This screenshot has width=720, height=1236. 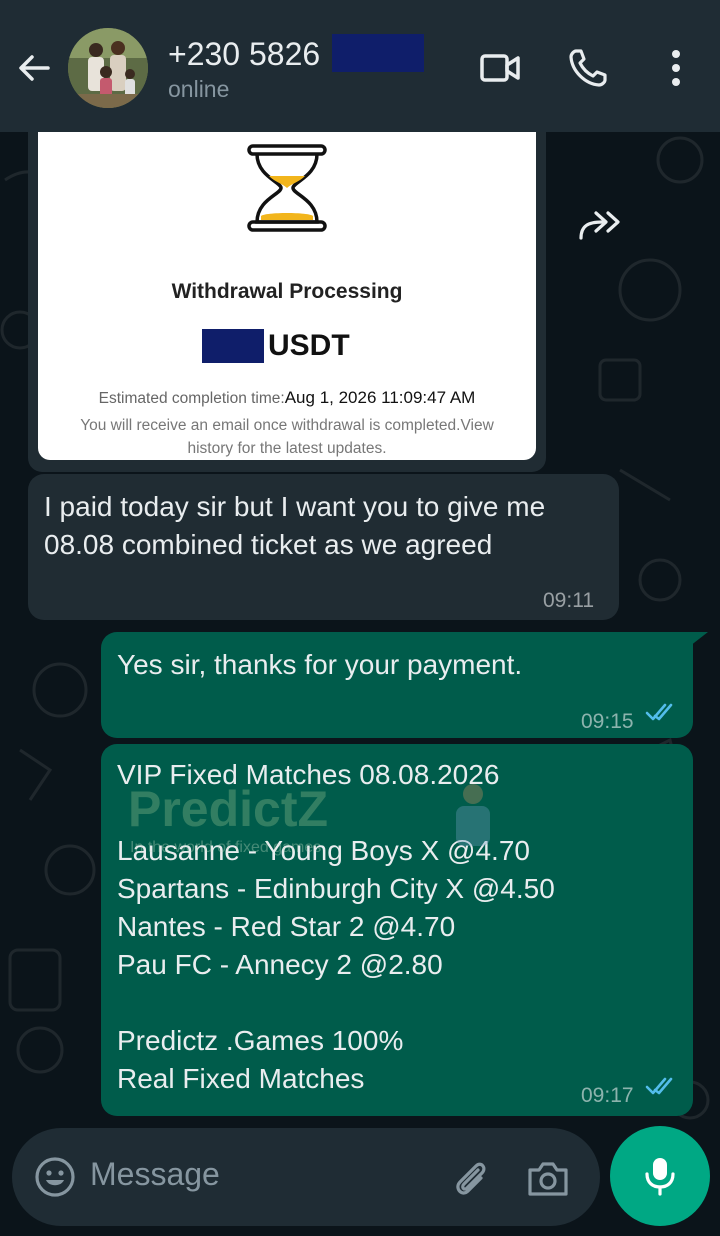 I want to click on message-text: Yes sir, thanks for your payment., so click(x=320, y=664).